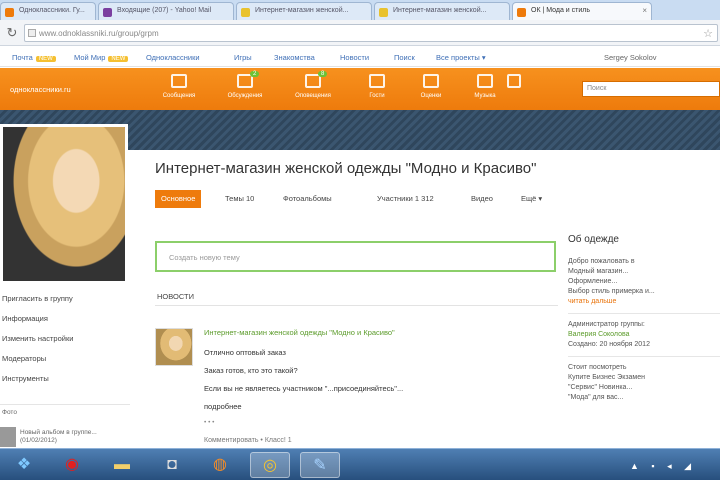 This screenshot has height=480, width=720. Describe the element at coordinates (531, 199) in the screenshot. I see `tab-more: Ещё ▾` at that location.